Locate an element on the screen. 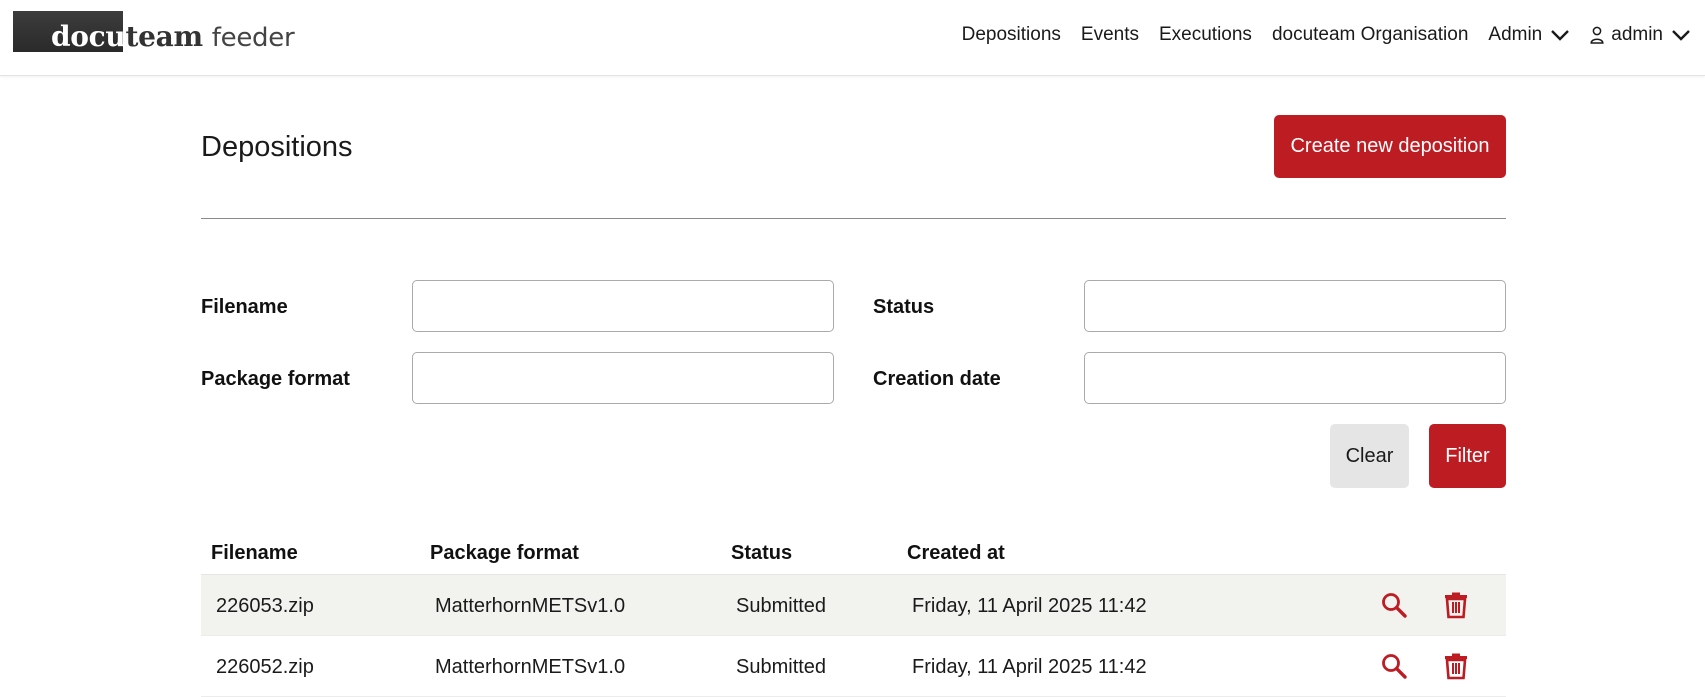 This screenshot has width=1705, height=697. package-format-filter-input is located at coordinates (623, 378).